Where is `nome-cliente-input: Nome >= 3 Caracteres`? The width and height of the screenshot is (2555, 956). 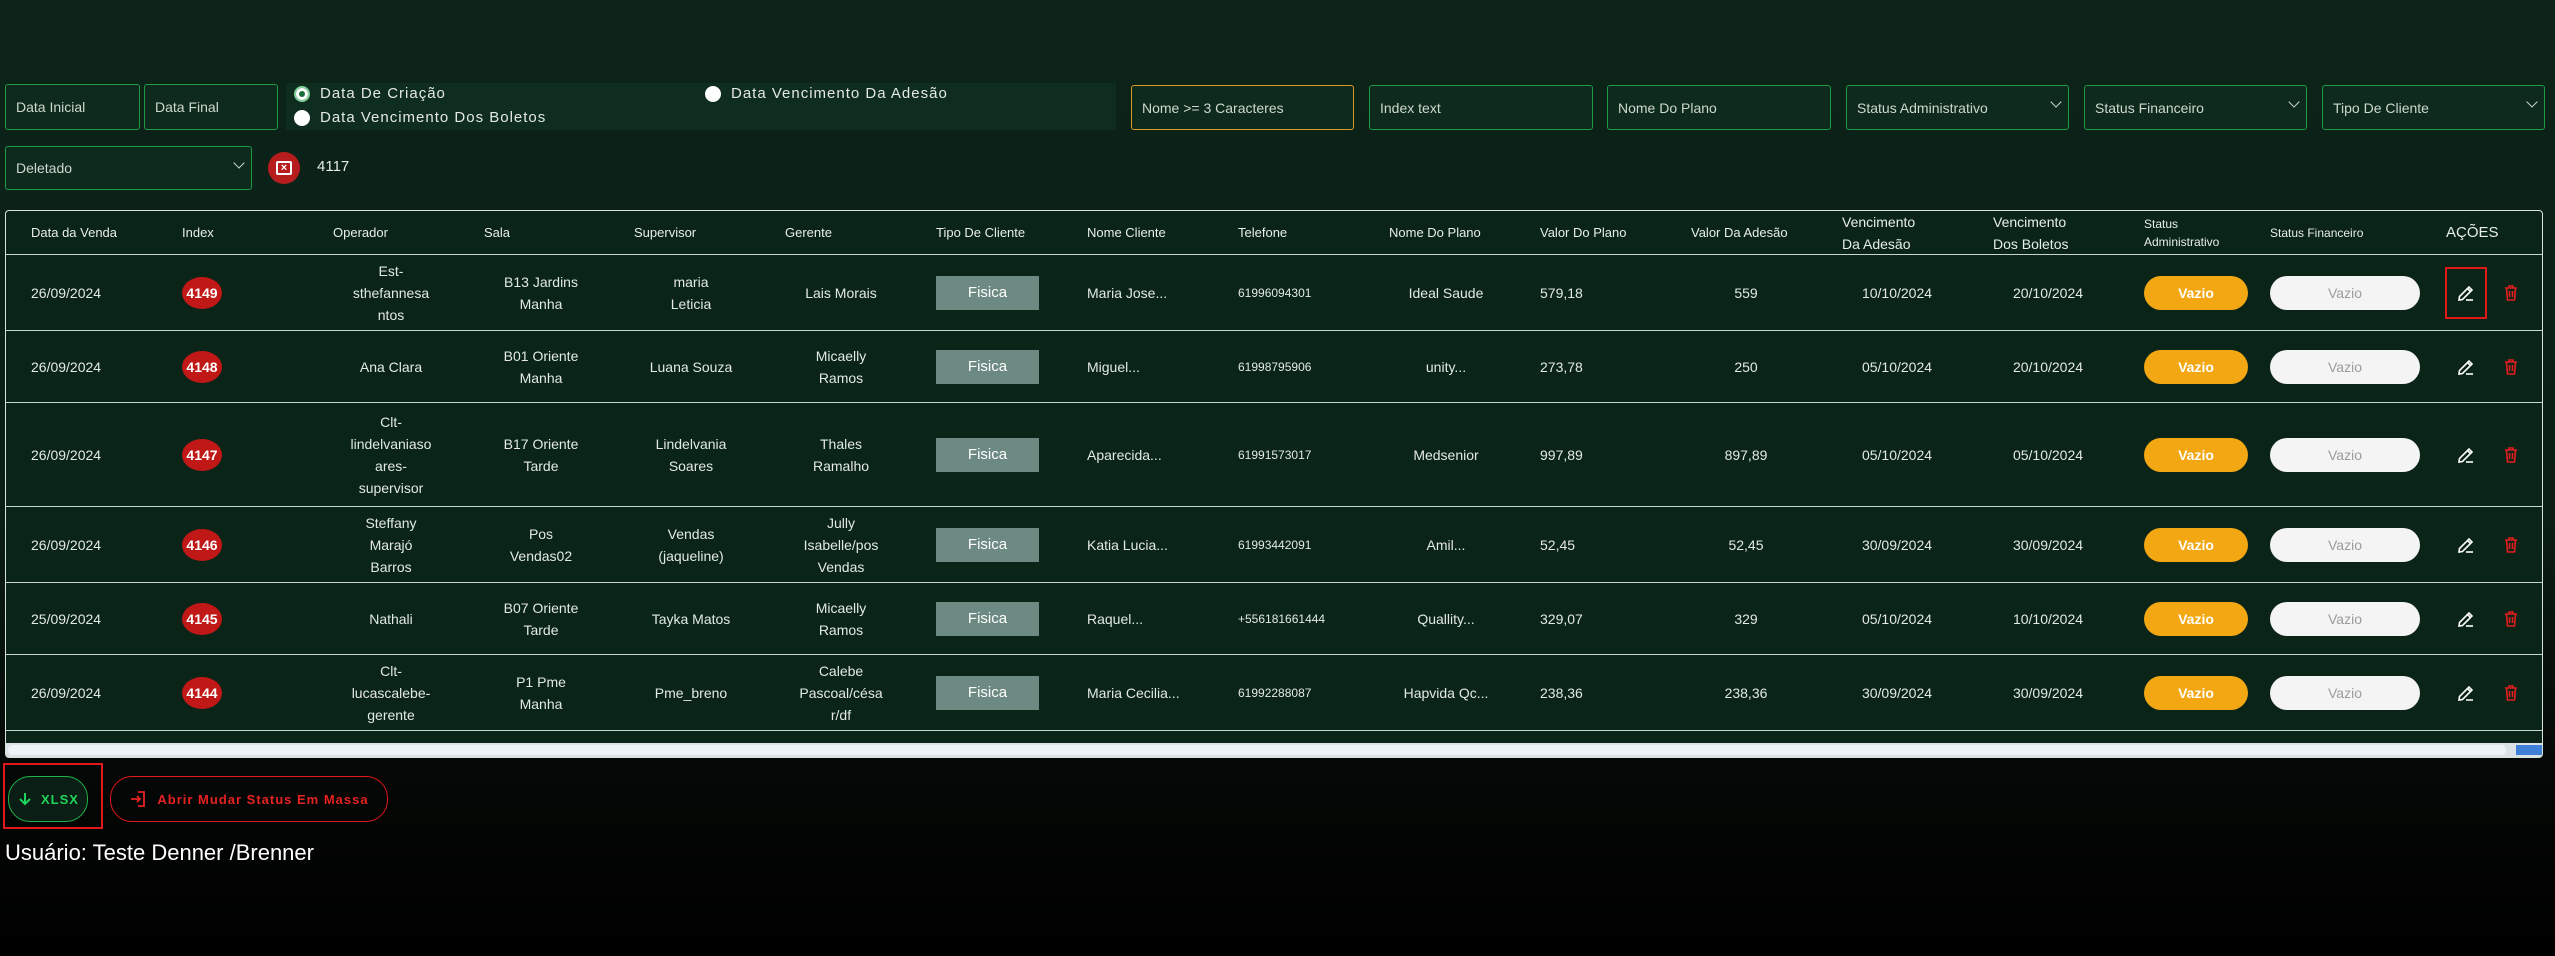
nome-cliente-input: Nome >= 3 Caracteres is located at coordinates (1242, 107).